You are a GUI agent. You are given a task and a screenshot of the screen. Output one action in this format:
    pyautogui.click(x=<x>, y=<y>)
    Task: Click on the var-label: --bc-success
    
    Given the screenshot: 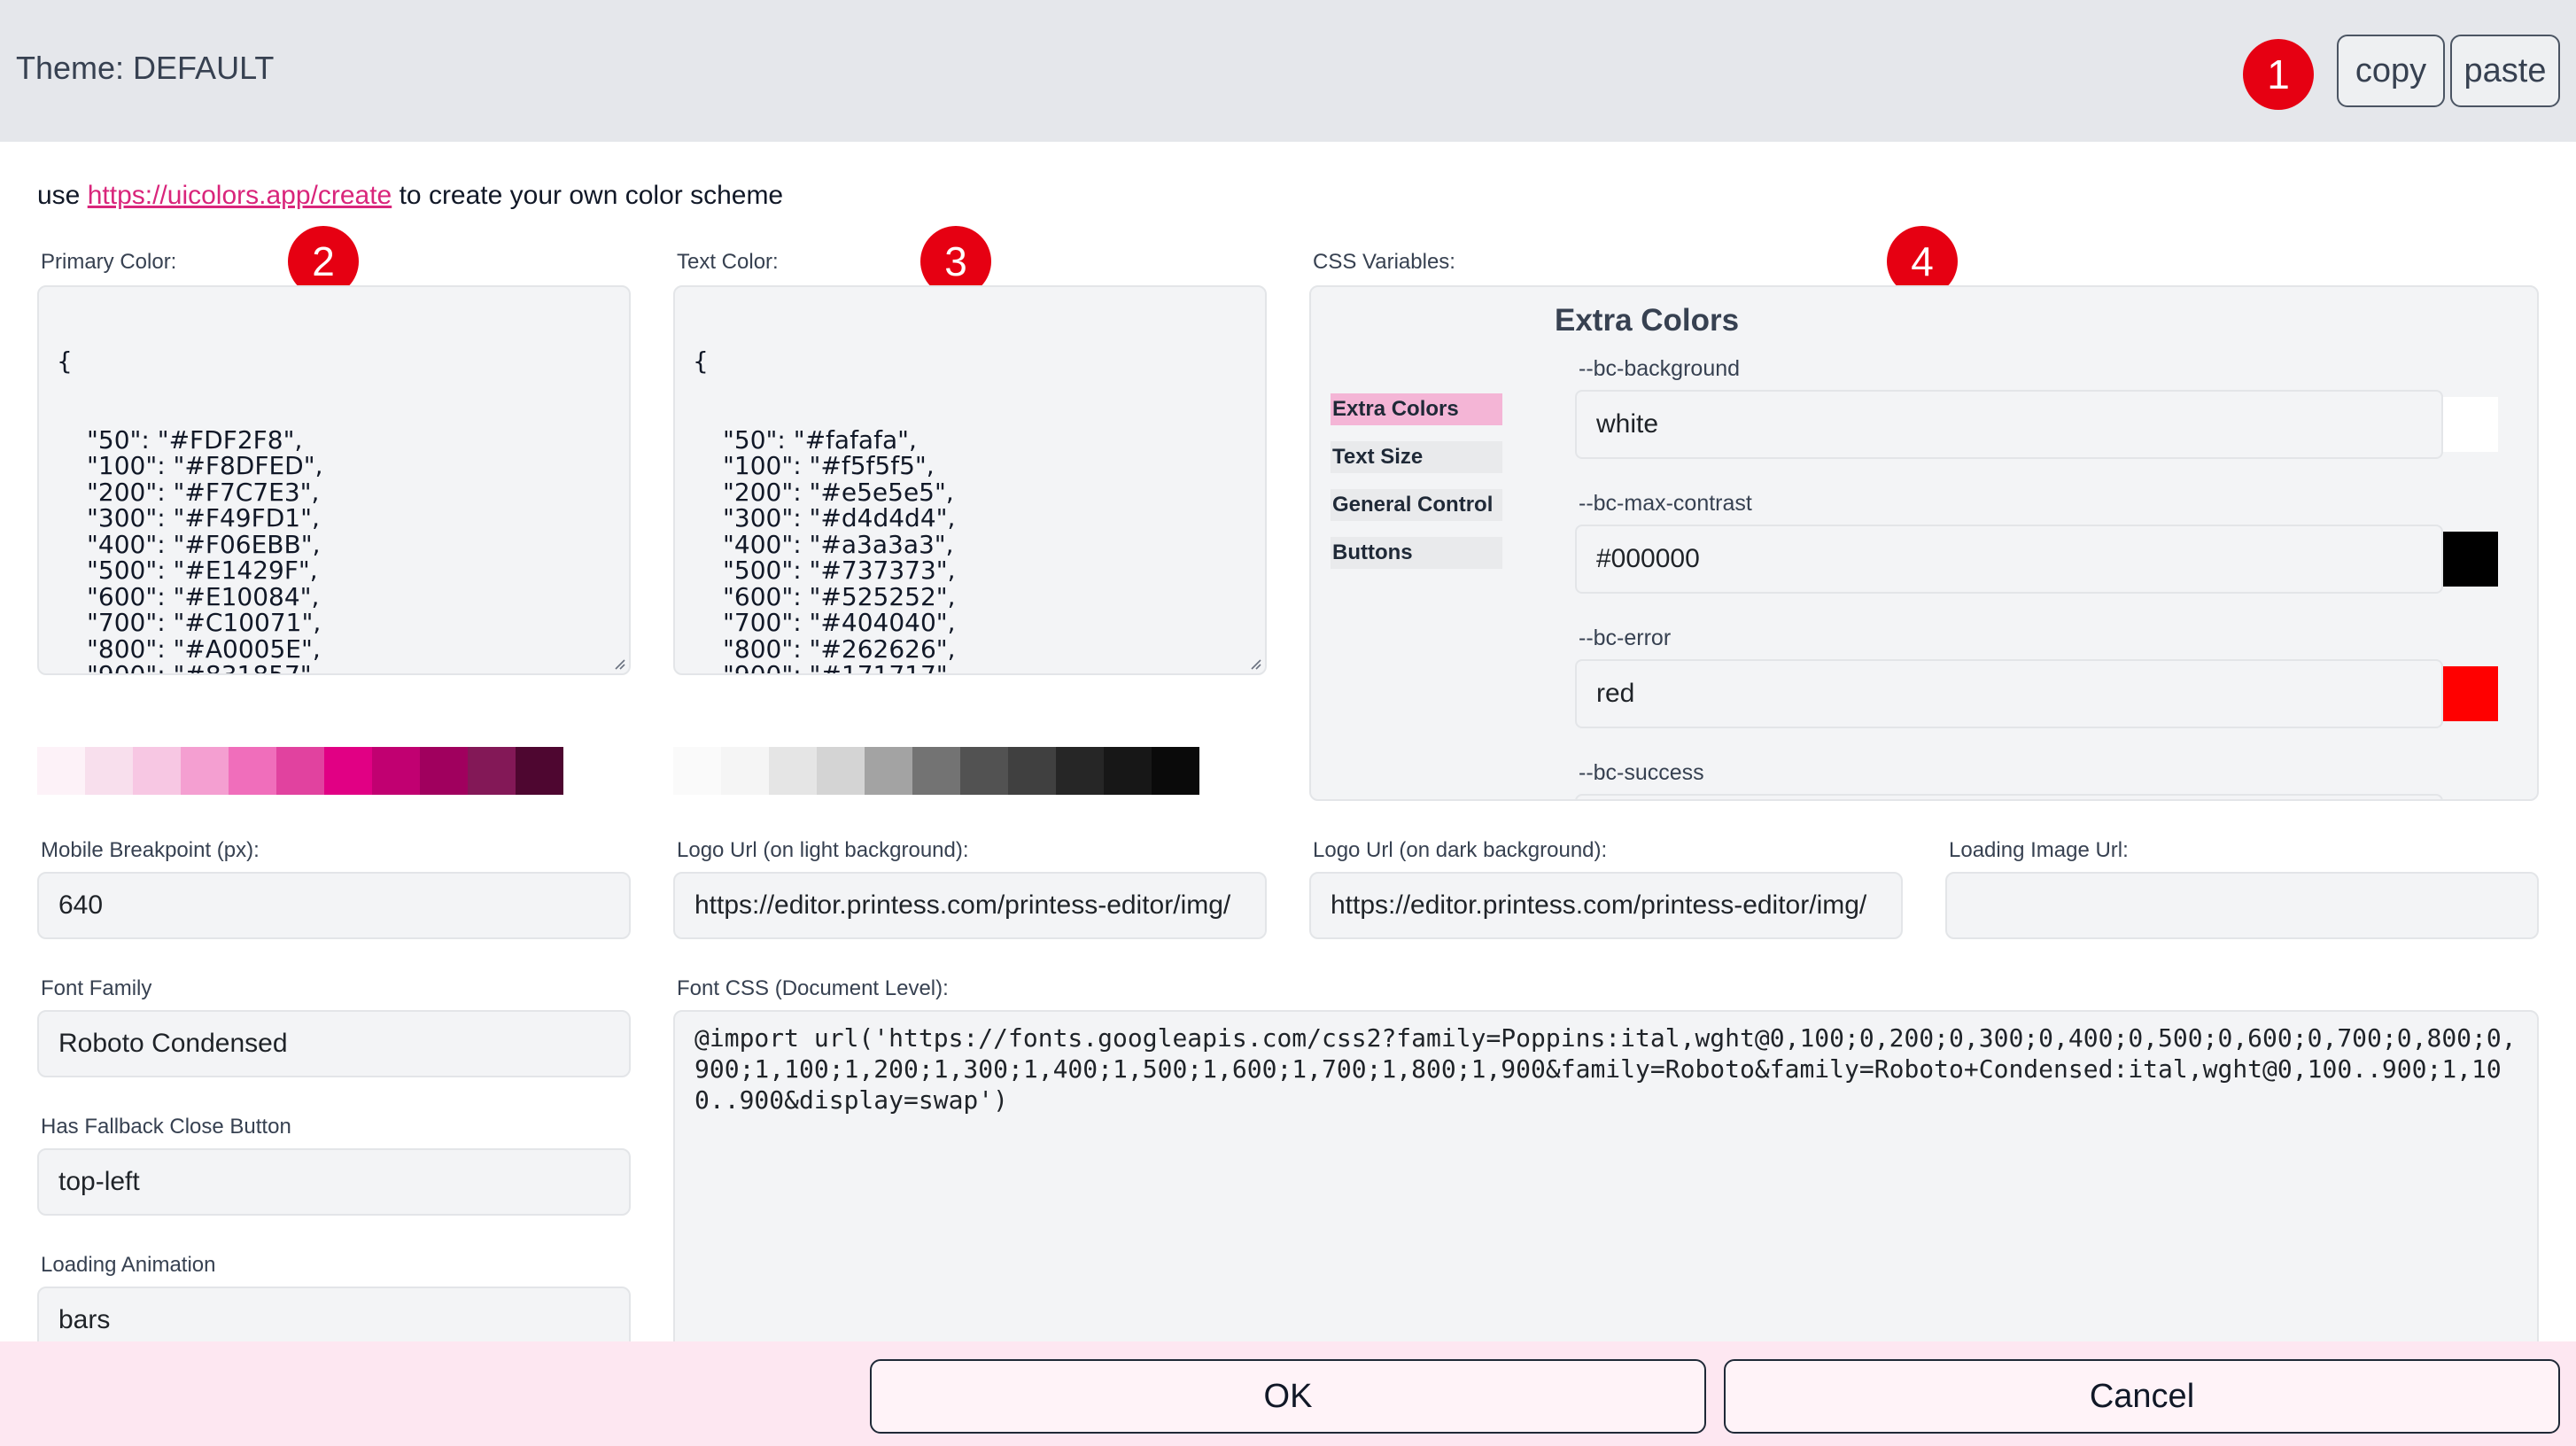 What is the action you would take?
    pyautogui.click(x=1641, y=772)
    